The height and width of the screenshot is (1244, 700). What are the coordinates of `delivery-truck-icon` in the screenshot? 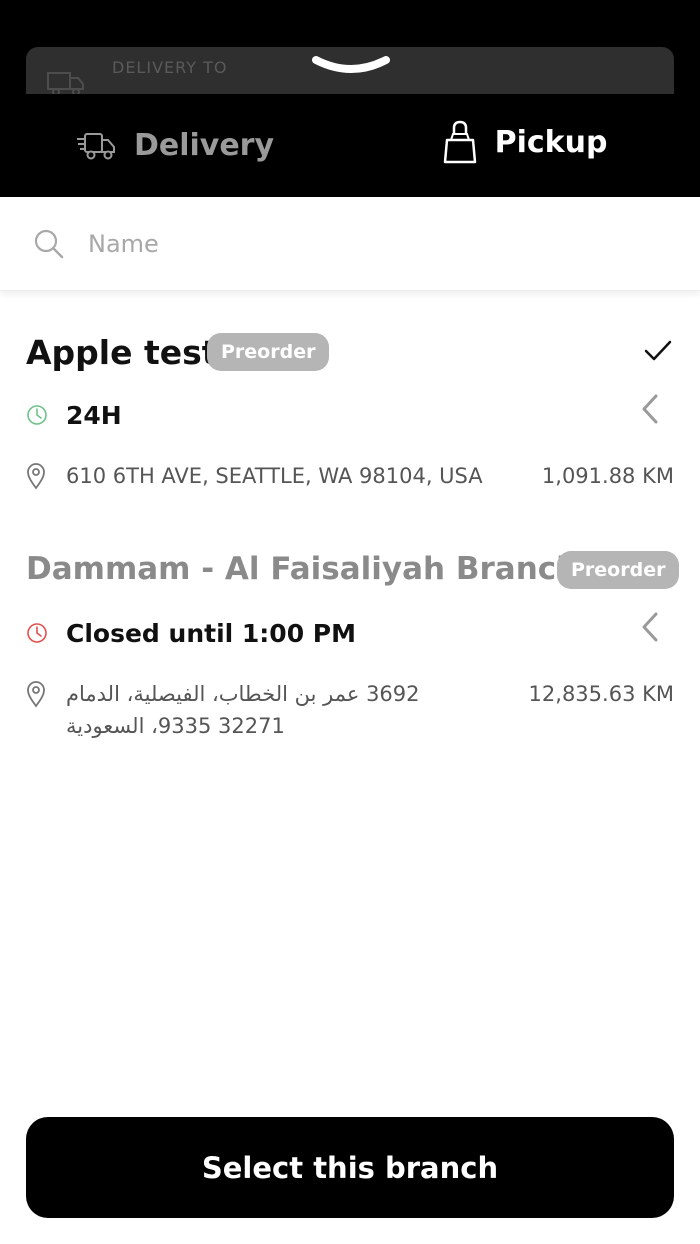 It's located at (95, 145).